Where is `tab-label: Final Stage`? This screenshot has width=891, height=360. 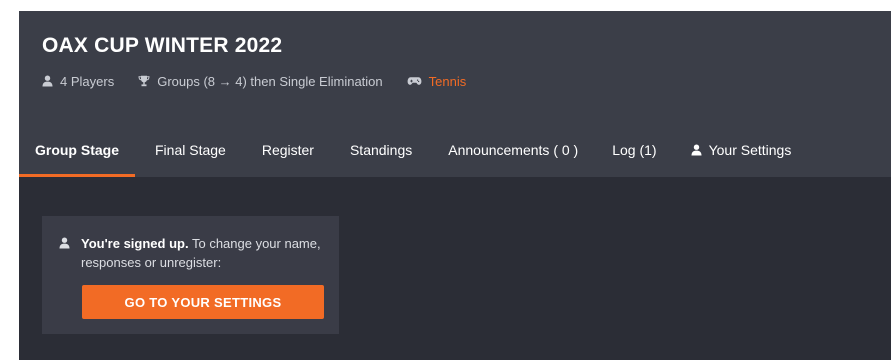 tab-label: Final Stage is located at coordinates (190, 150).